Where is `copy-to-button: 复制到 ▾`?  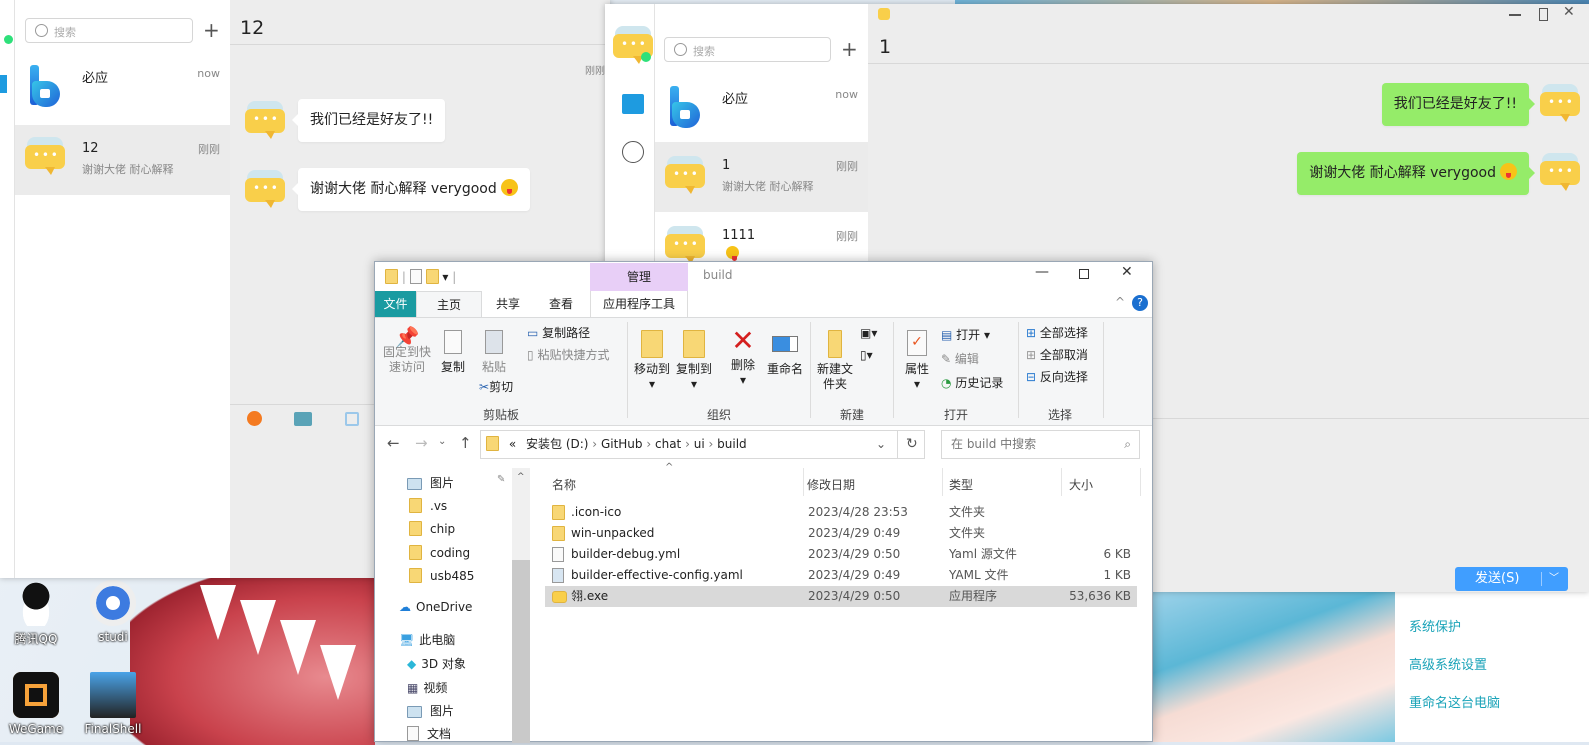 copy-to-button: 复制到 ▾ is located at coordinates (694, 361).